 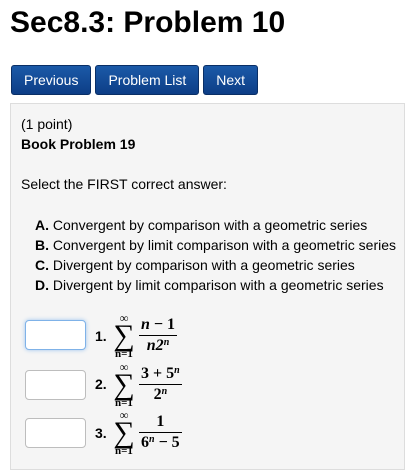 I want to click on next-button: Next, so click(x=231, y=80).